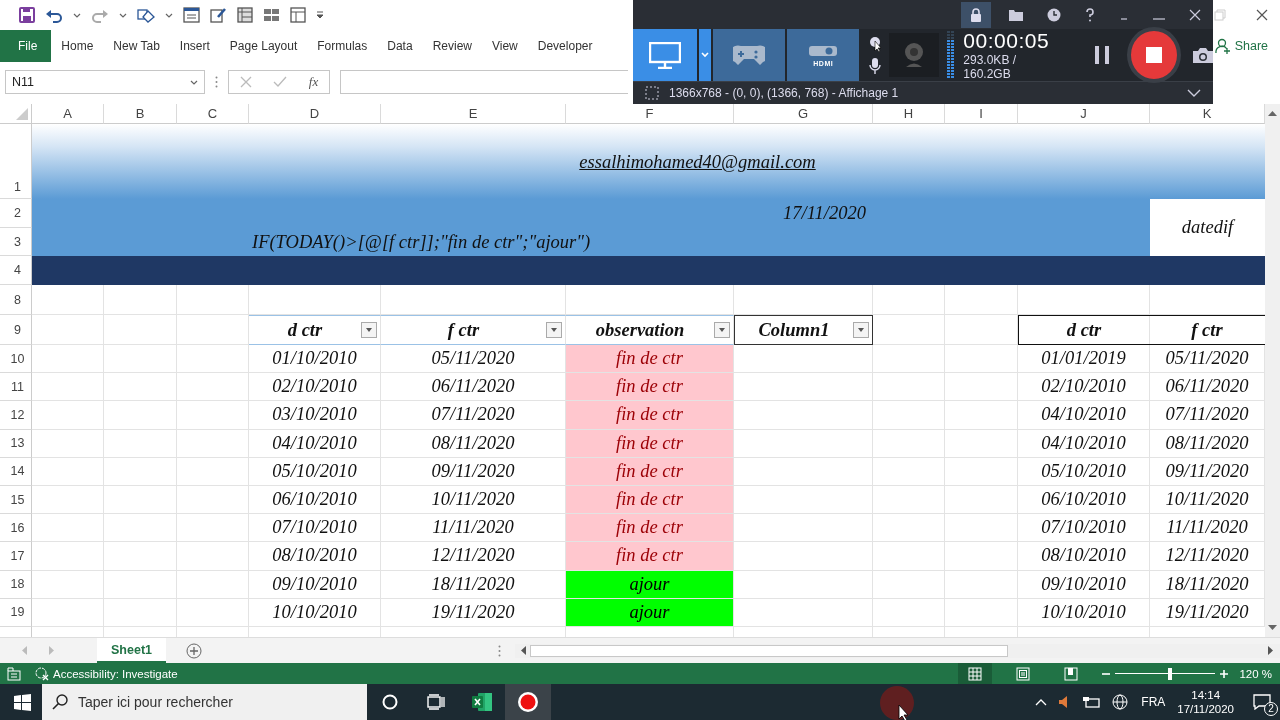  What do you see at coordinates (1272, 113) in the screenshot?
I see `scroll-up-icon` at bounding box center [1272, 113].